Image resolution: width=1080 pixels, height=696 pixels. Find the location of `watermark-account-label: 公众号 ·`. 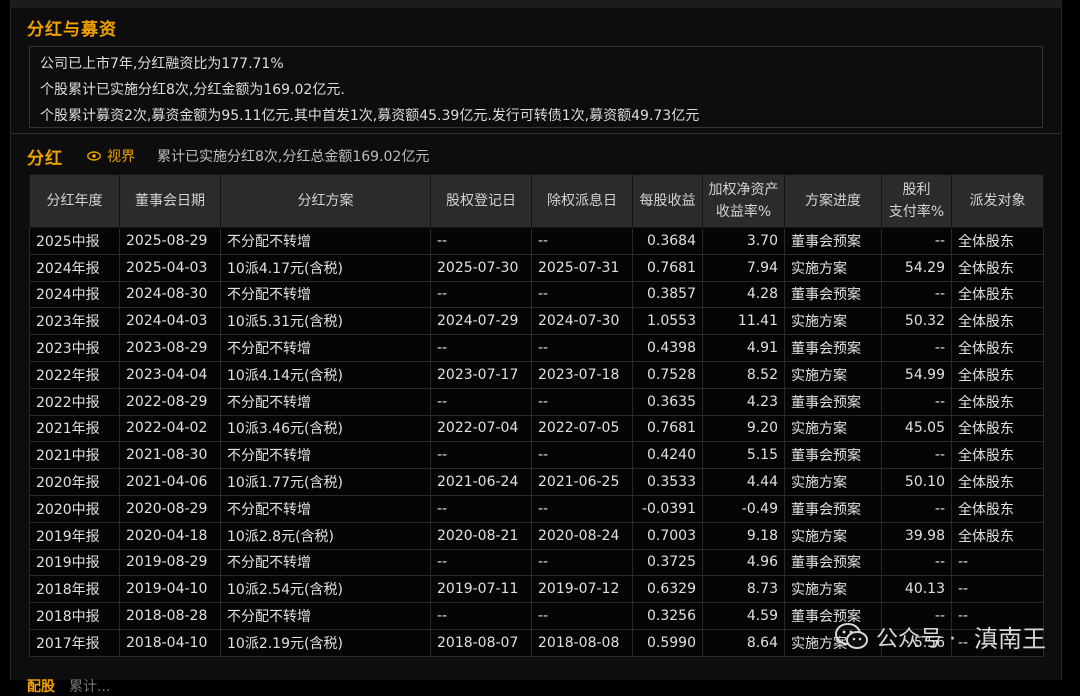

watermark-account-label: 公众号 · is located at coordinates (916, 639).